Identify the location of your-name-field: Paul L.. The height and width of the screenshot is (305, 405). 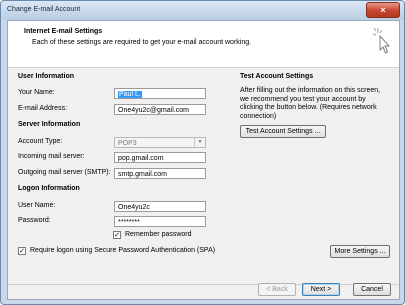
(160, 93).